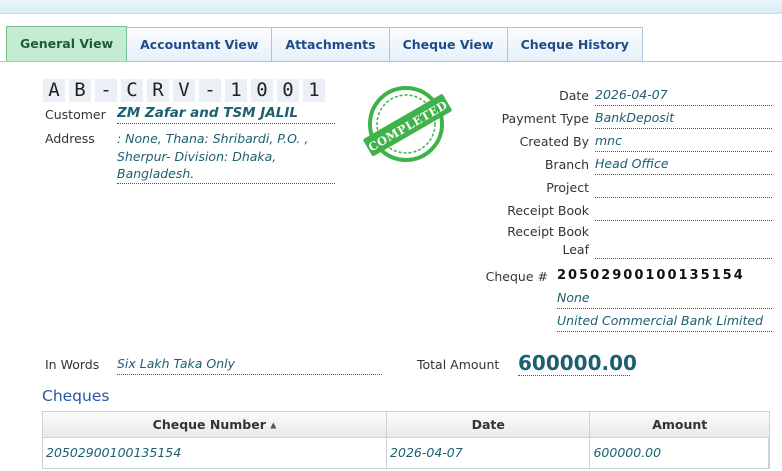 The width and height of the screenshot is (782, 471). I want to click on tab-cheque-view: Cheque View, so click(448, 44).